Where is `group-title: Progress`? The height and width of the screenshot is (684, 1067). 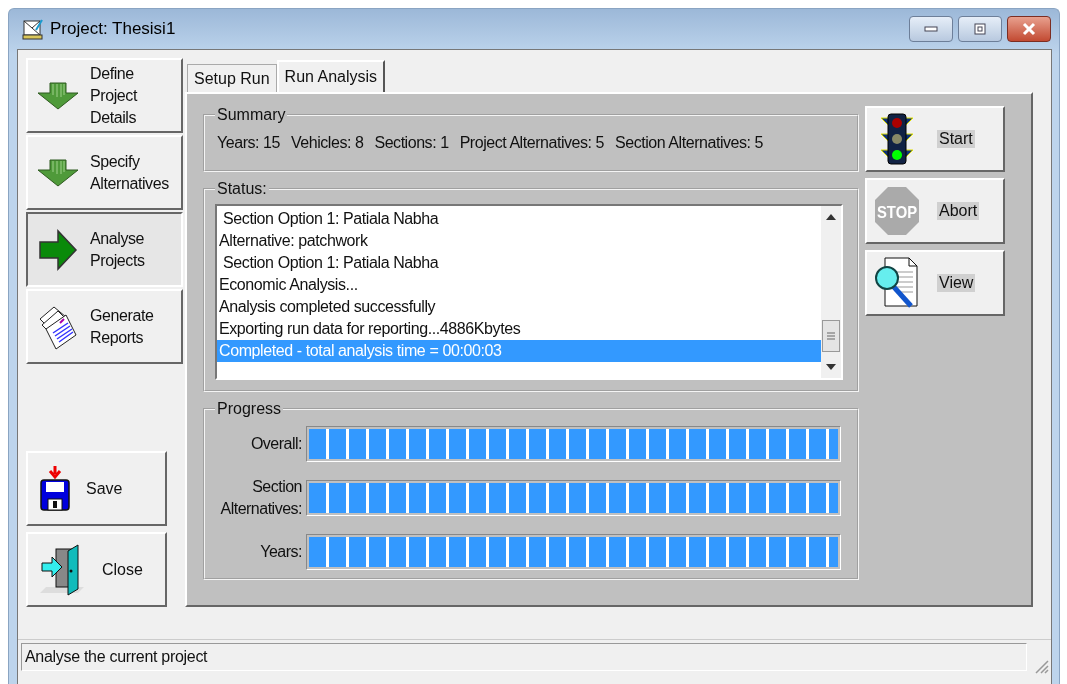 group-title: Progress is located at coordinates (249, 409).